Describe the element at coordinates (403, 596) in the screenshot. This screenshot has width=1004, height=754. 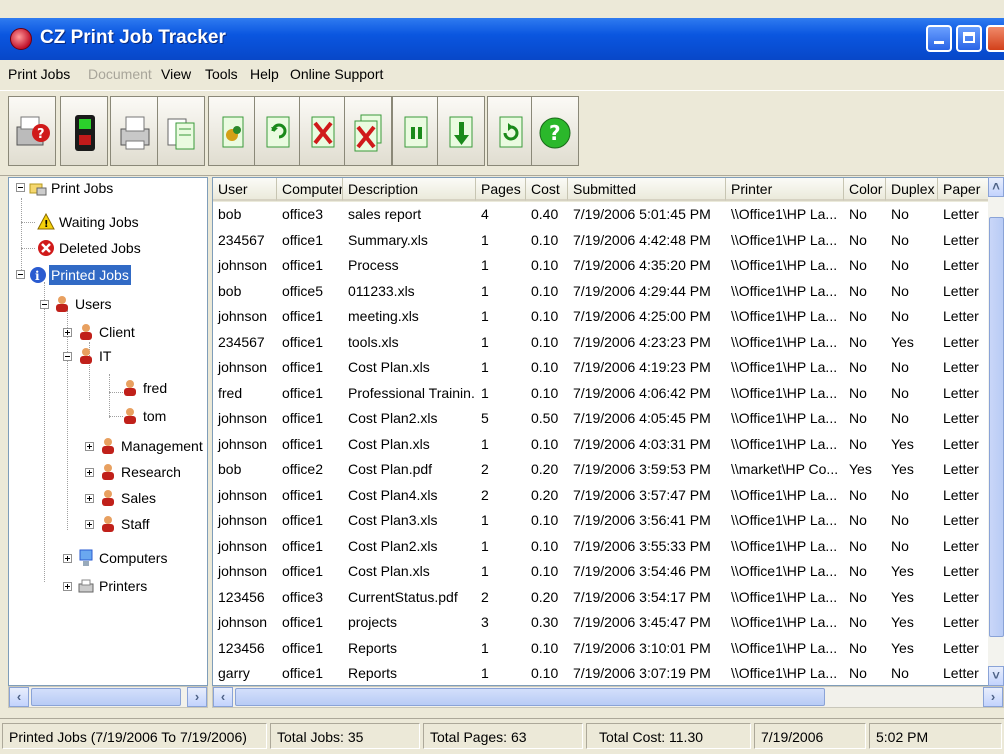
I see `cell-description: CurrentStatus.pdf` at that location.